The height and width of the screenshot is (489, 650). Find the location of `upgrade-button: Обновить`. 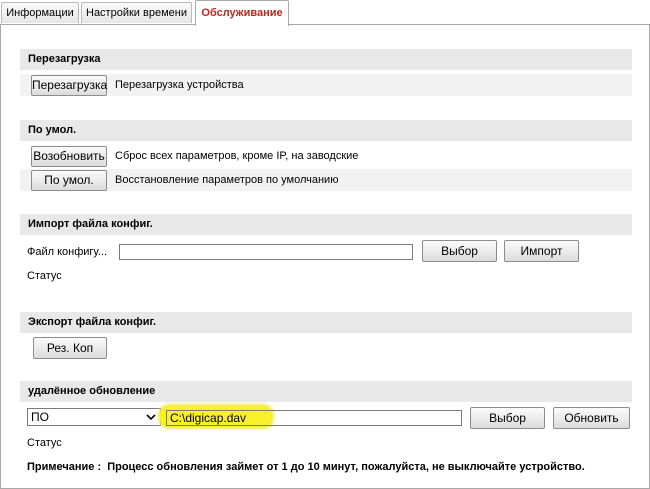

upgrade-button: Обновить is located at coordinates (591, 418).